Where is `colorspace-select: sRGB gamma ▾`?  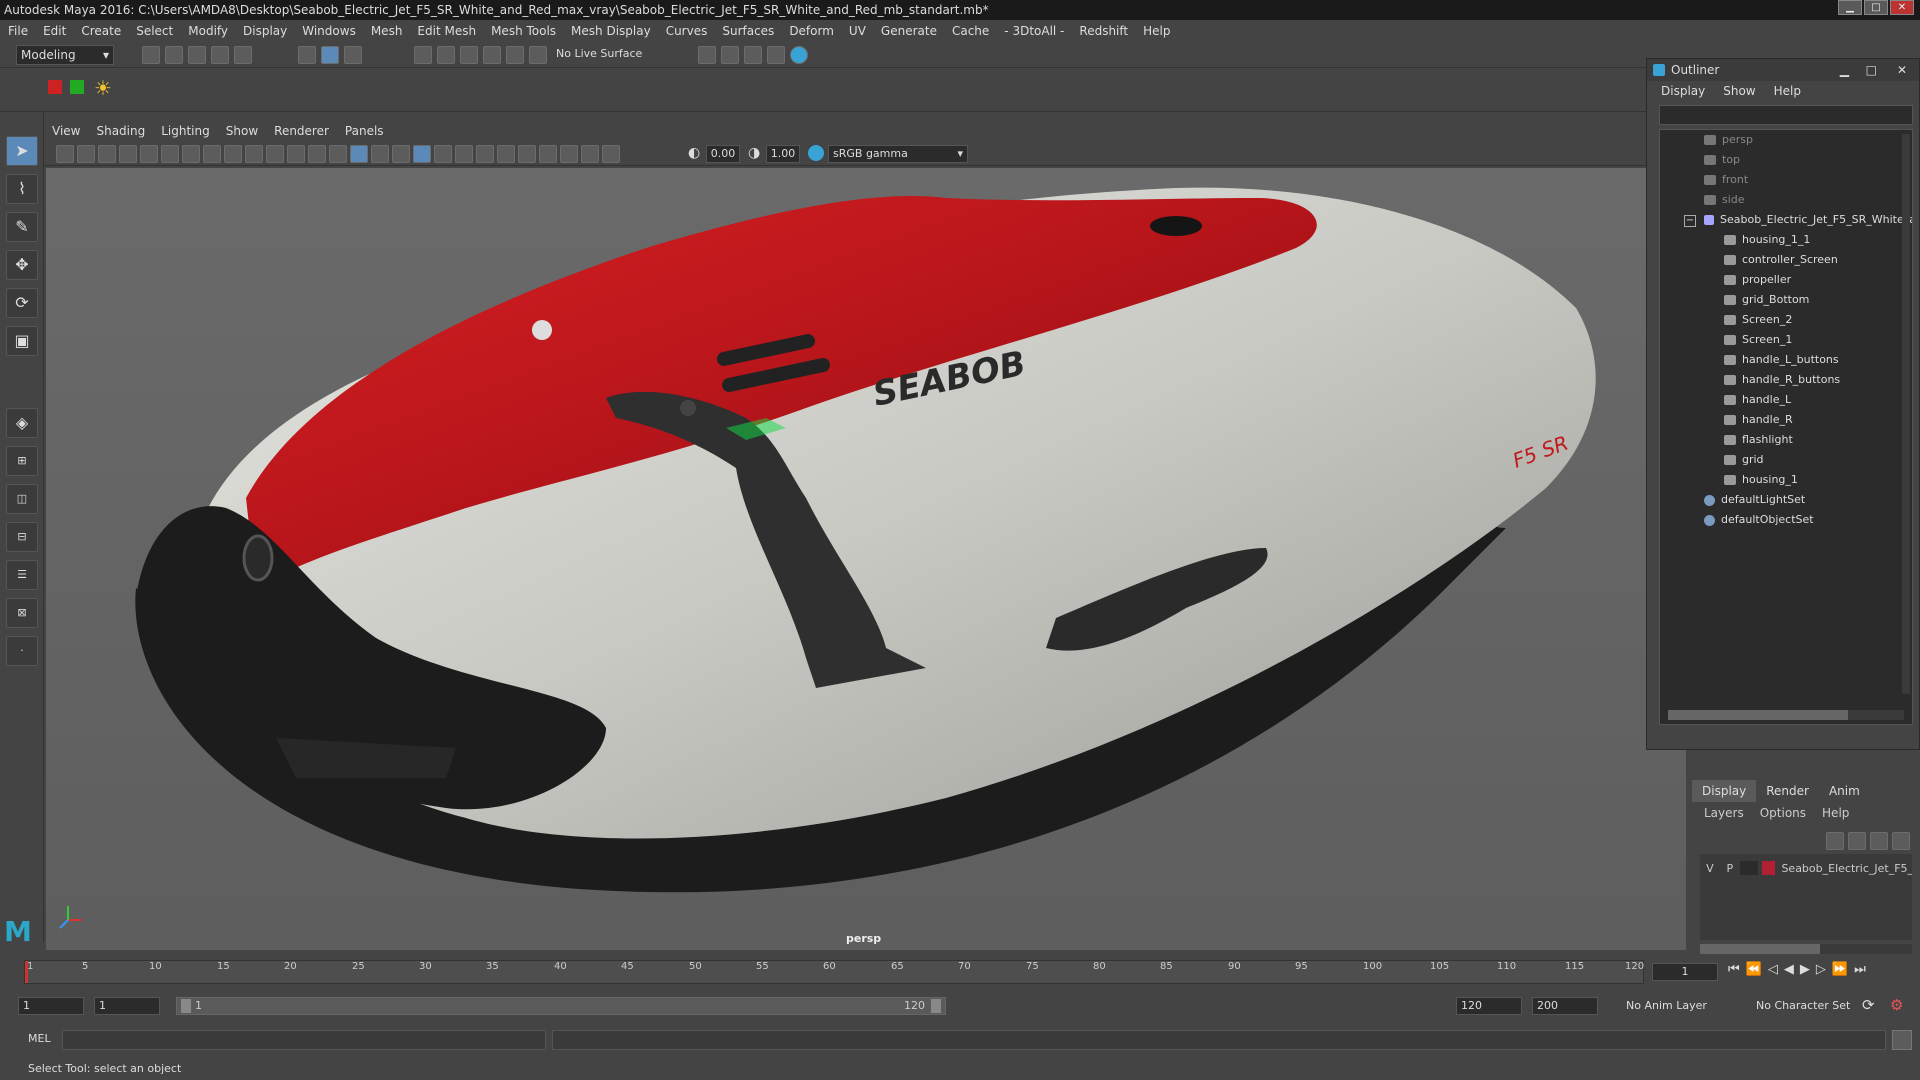
colorspace-select: sRGB gamma ▾ is located at coordinates (898, 154).